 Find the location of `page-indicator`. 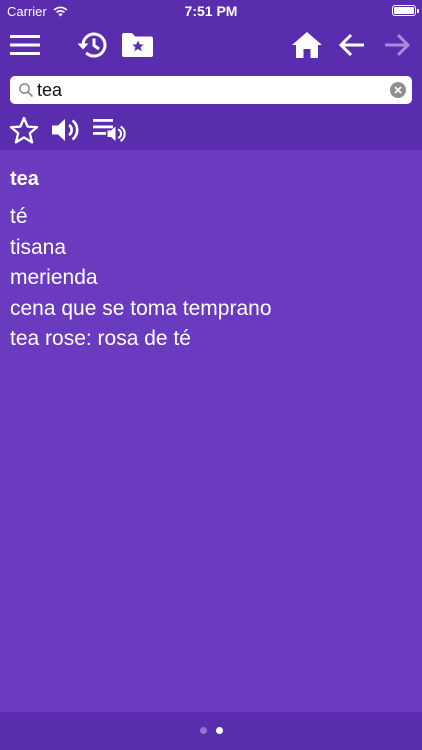

page-indicator is located at coordinates (211, 730).